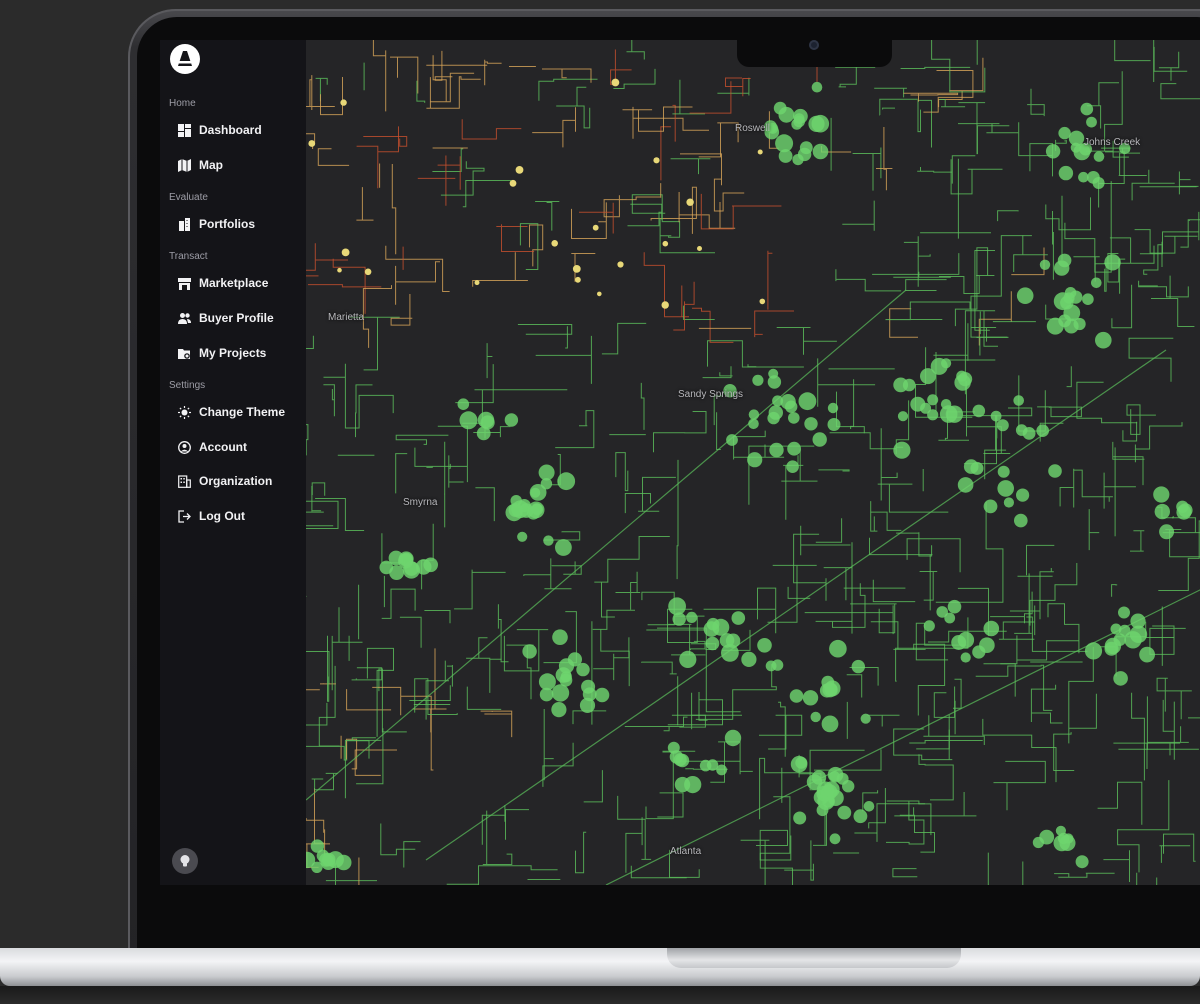  What do you see at coordinates (240, 318) in the screenshot?
I see `sidebar-item-buyer-profile: Buyer Profile` at bounding box center [240, 318].